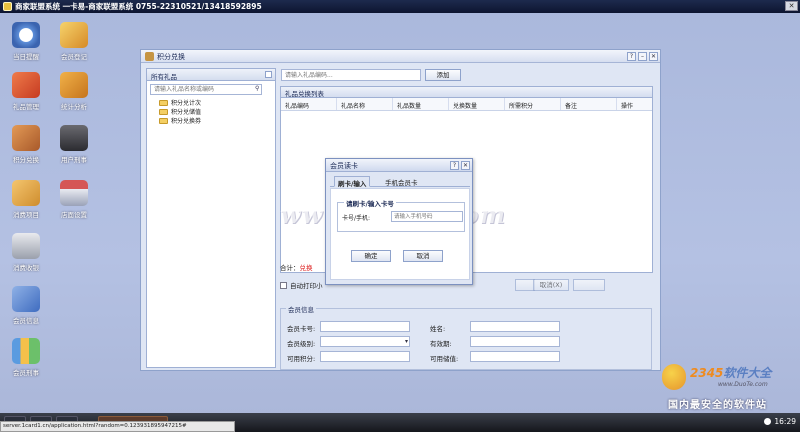 The image size is (800, 432). What do you see at coordinates (627, 106) in the screenshot?
I see `column-header: 操作` at bounding box center [627, 106].